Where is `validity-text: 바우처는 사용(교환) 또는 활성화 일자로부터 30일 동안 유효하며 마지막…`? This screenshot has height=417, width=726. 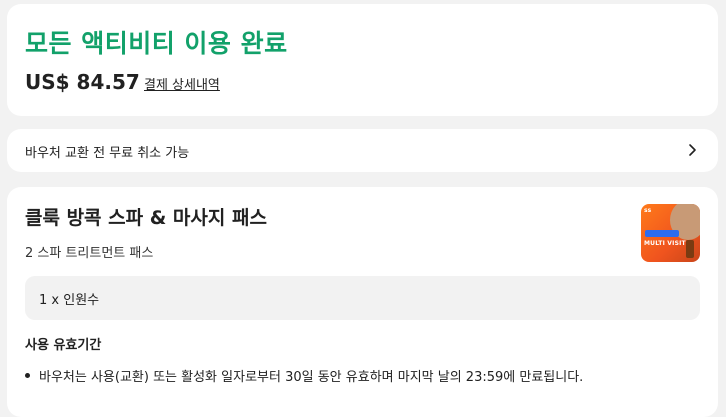
validity-text: 바우처는 사용(교환) 또는 활성화 일자로부터 30일 동안 유효하며 마지막… is located at coordinates (311, 377).